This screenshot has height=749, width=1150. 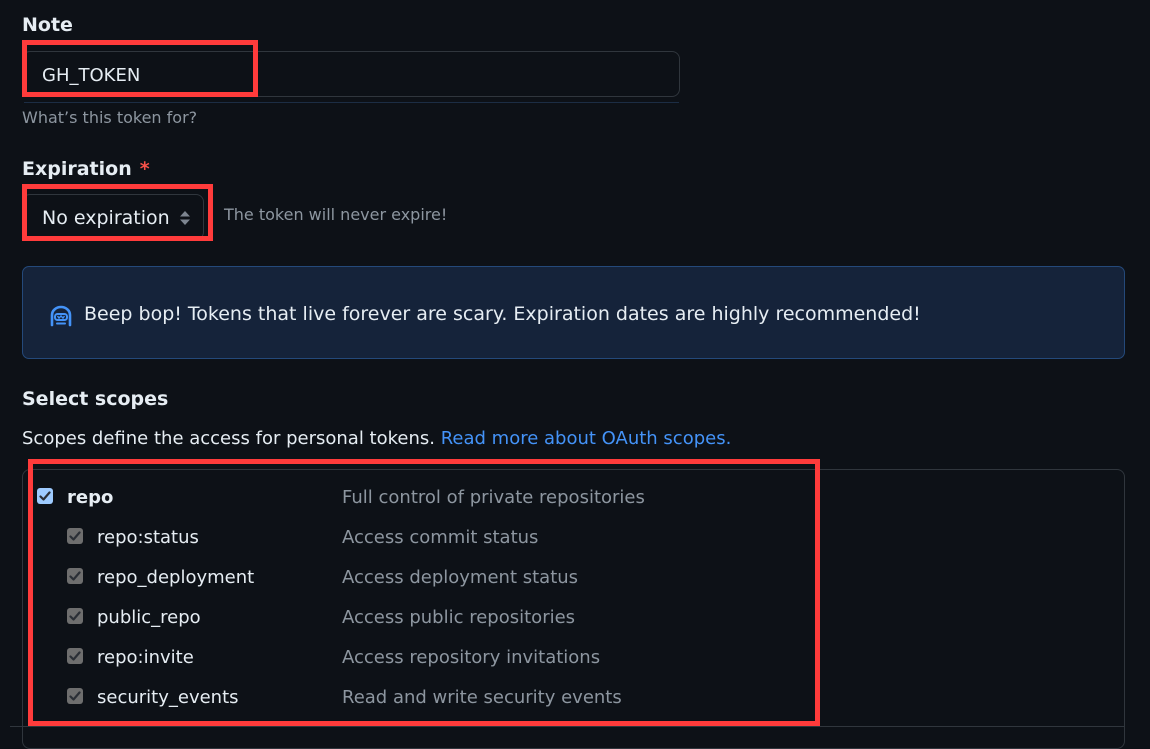 I want to click on scope-description: Access commit status, so click(x=440, y=537).